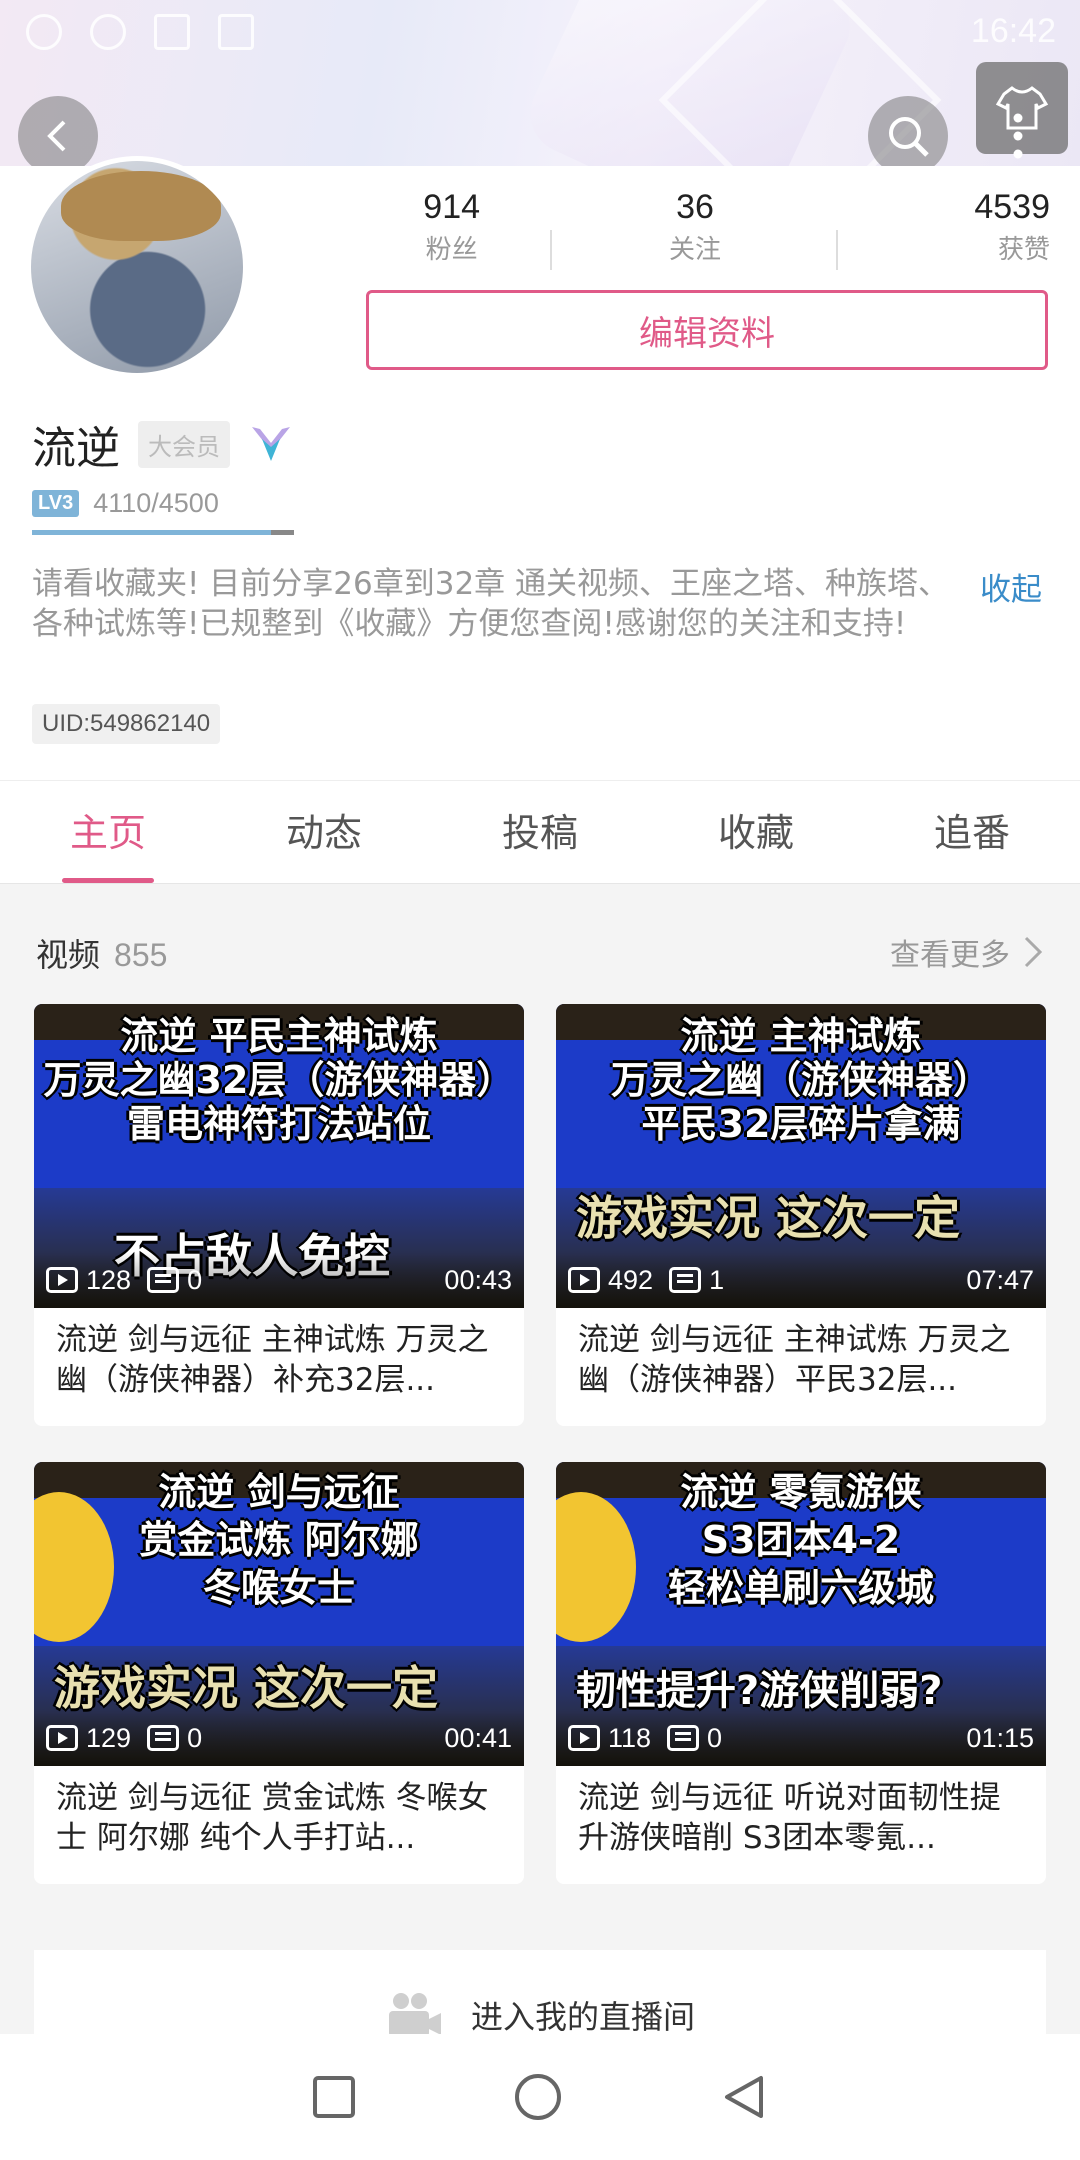 This screenshot has width=1080, height=2160. Describe the element at coordinates (172, 32) in the screenshot. I see `game-icon` at that location.